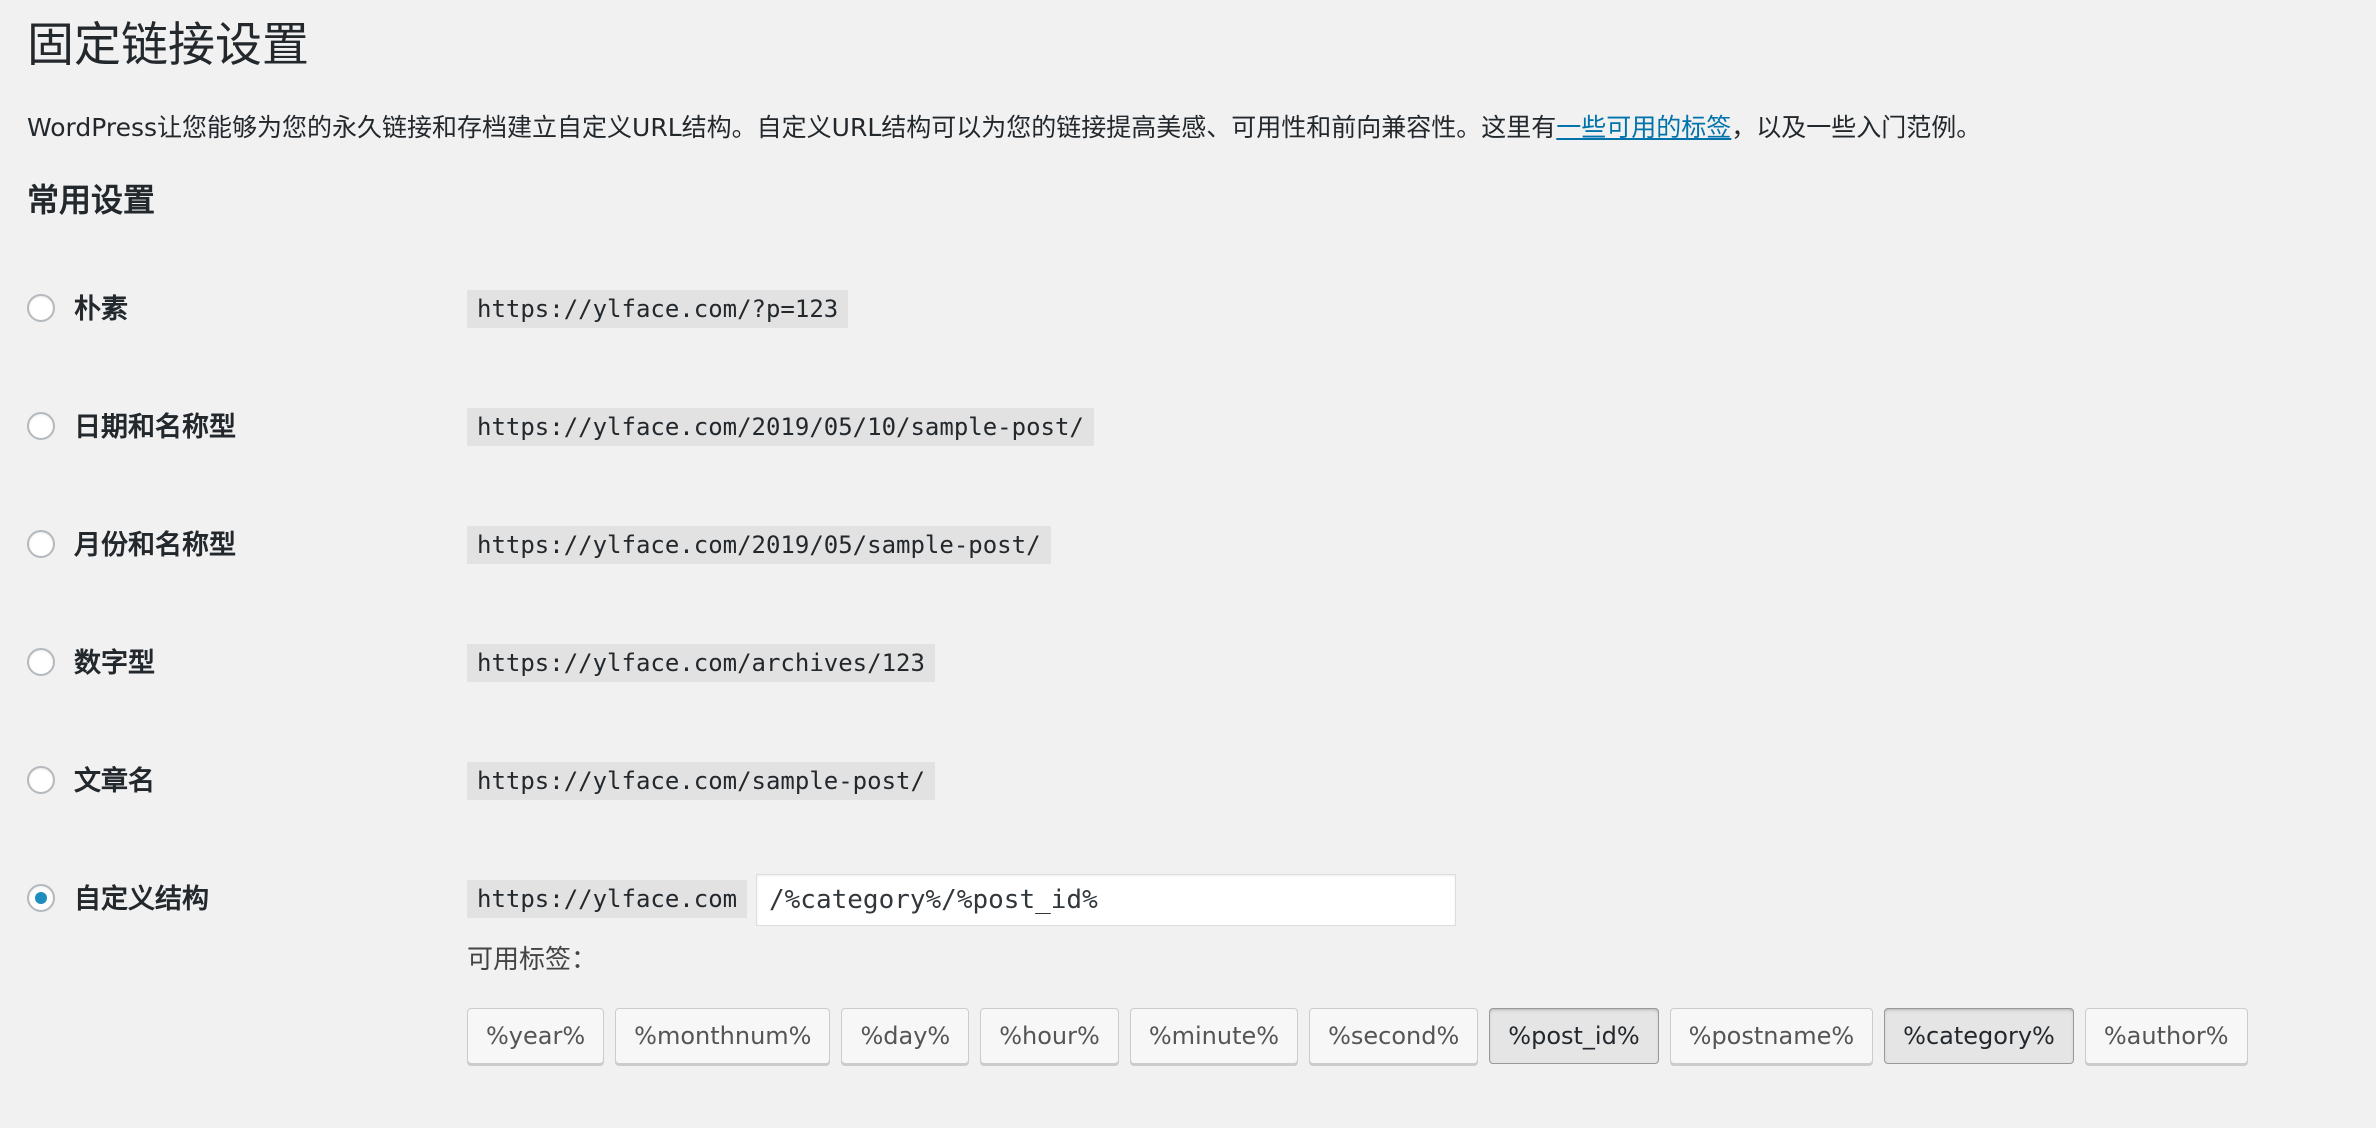 Image resolution: width=2376 pixels, height=1128 pixels. I want to click on tag-postname-button: %postname%, so click(1771, 1036).